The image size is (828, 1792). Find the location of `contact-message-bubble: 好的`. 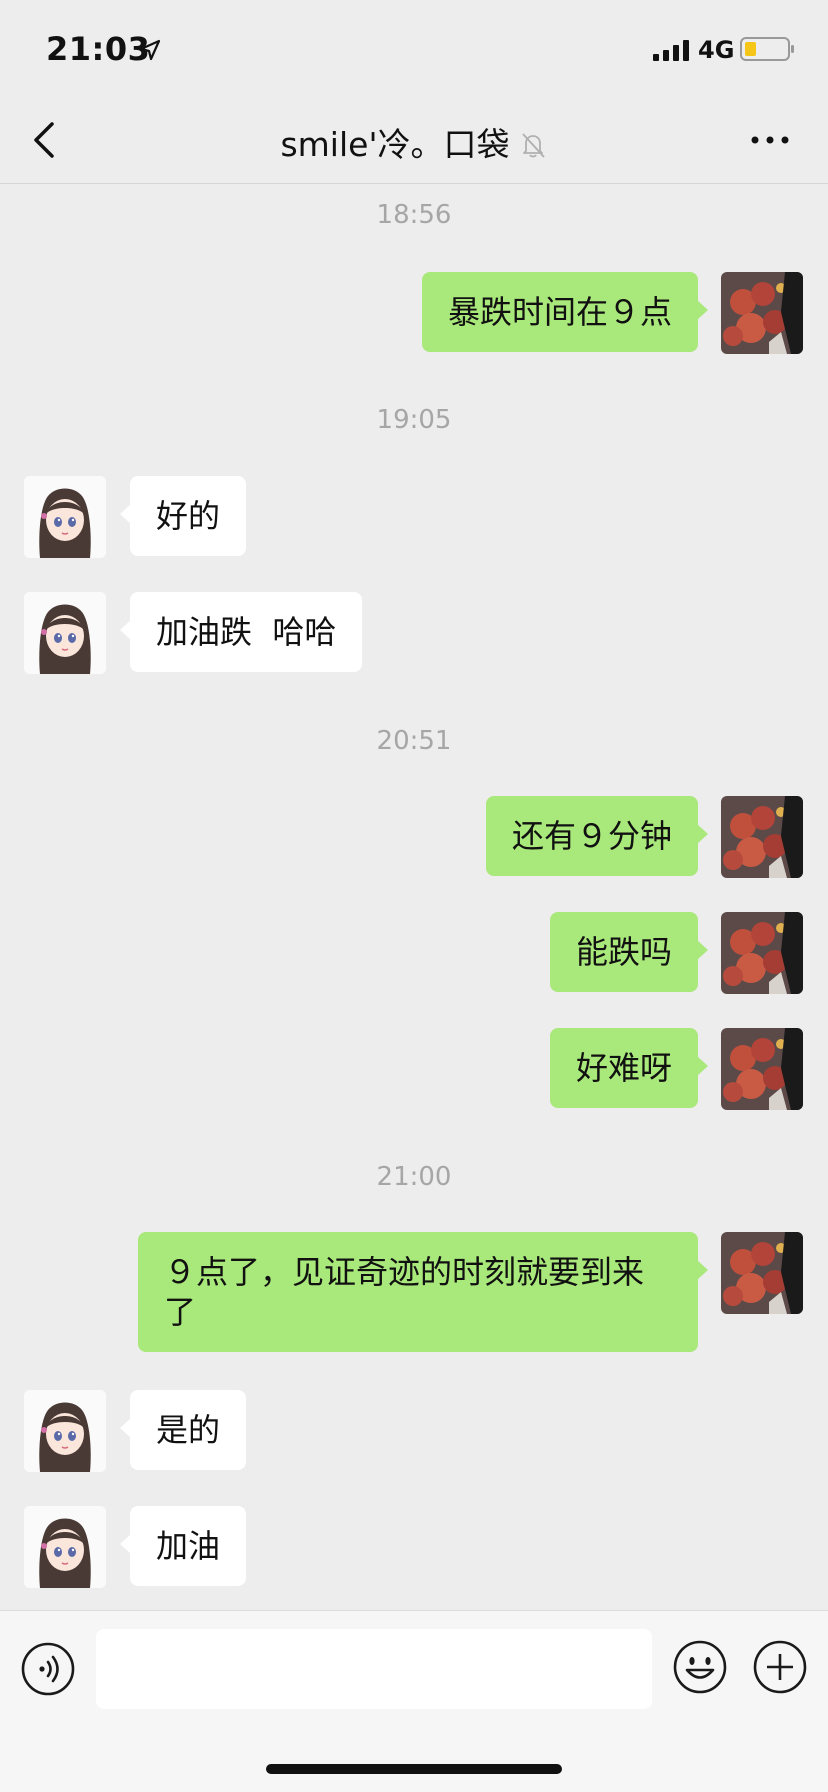

contact-message-bubble: 好的 is located at coordinates (183, 516).